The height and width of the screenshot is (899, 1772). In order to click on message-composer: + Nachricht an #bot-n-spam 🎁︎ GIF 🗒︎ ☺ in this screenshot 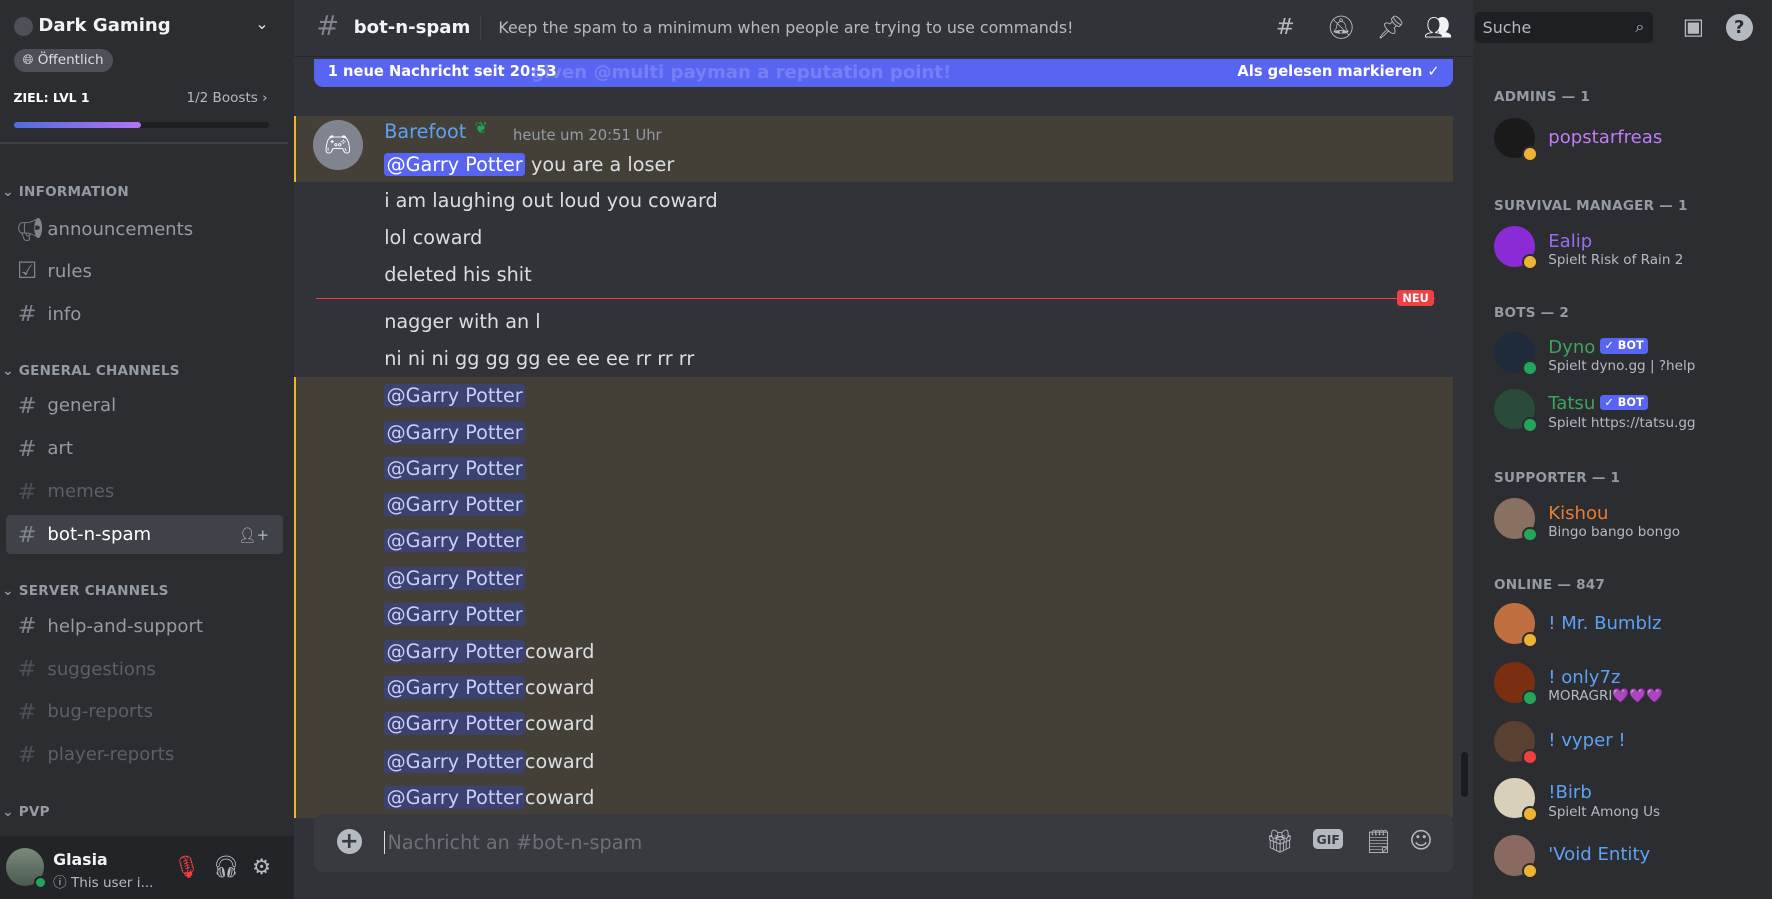, I will do `click(884, 843)`.